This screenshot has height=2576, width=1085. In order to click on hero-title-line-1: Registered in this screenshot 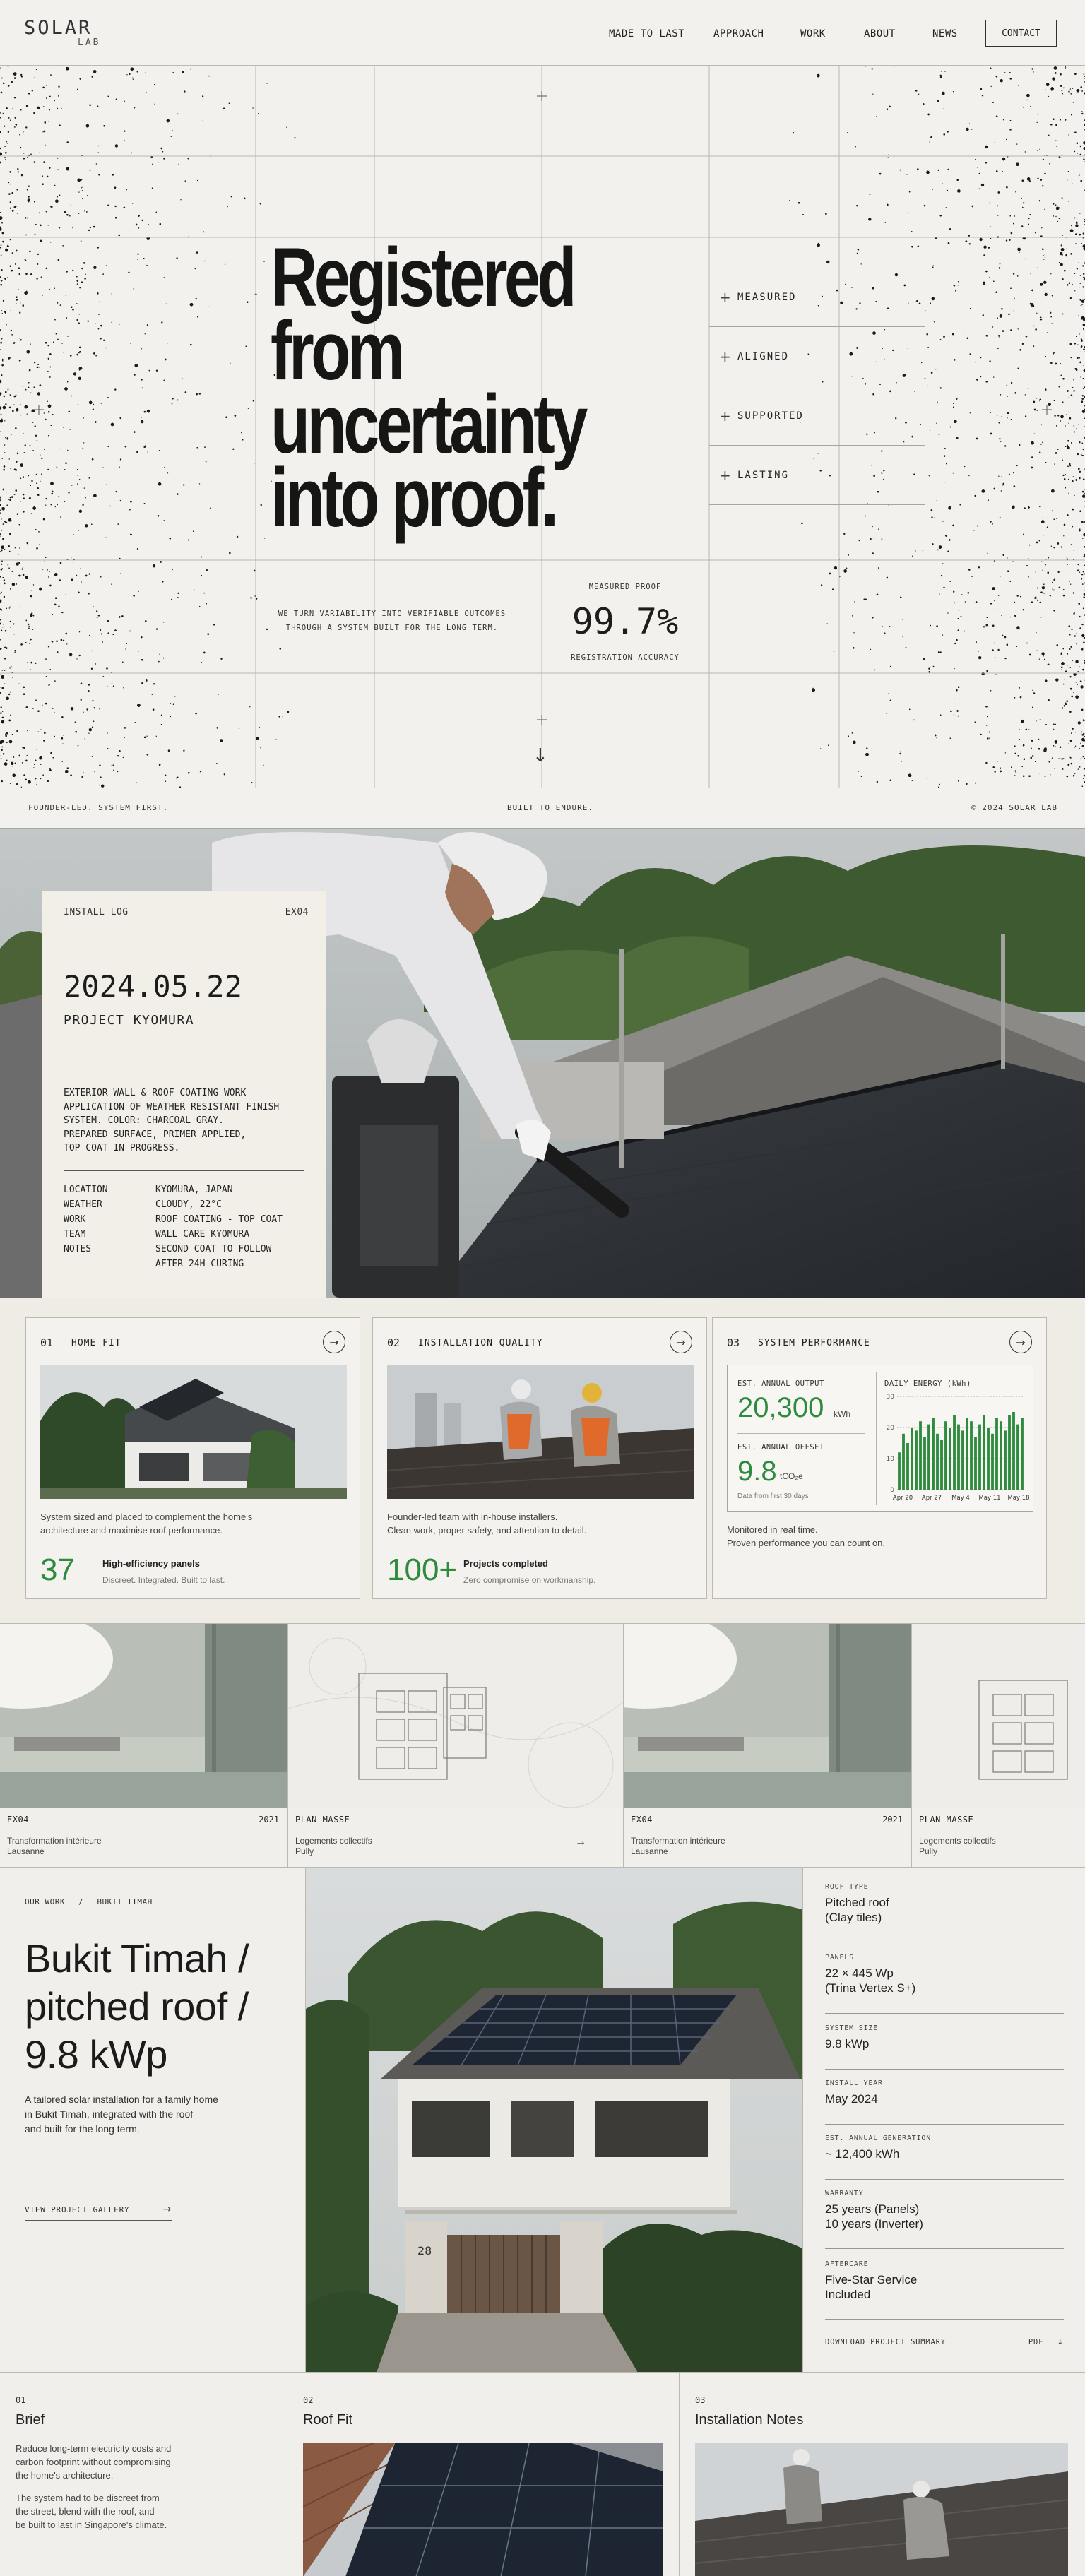, I will do `click(424, 277)`.